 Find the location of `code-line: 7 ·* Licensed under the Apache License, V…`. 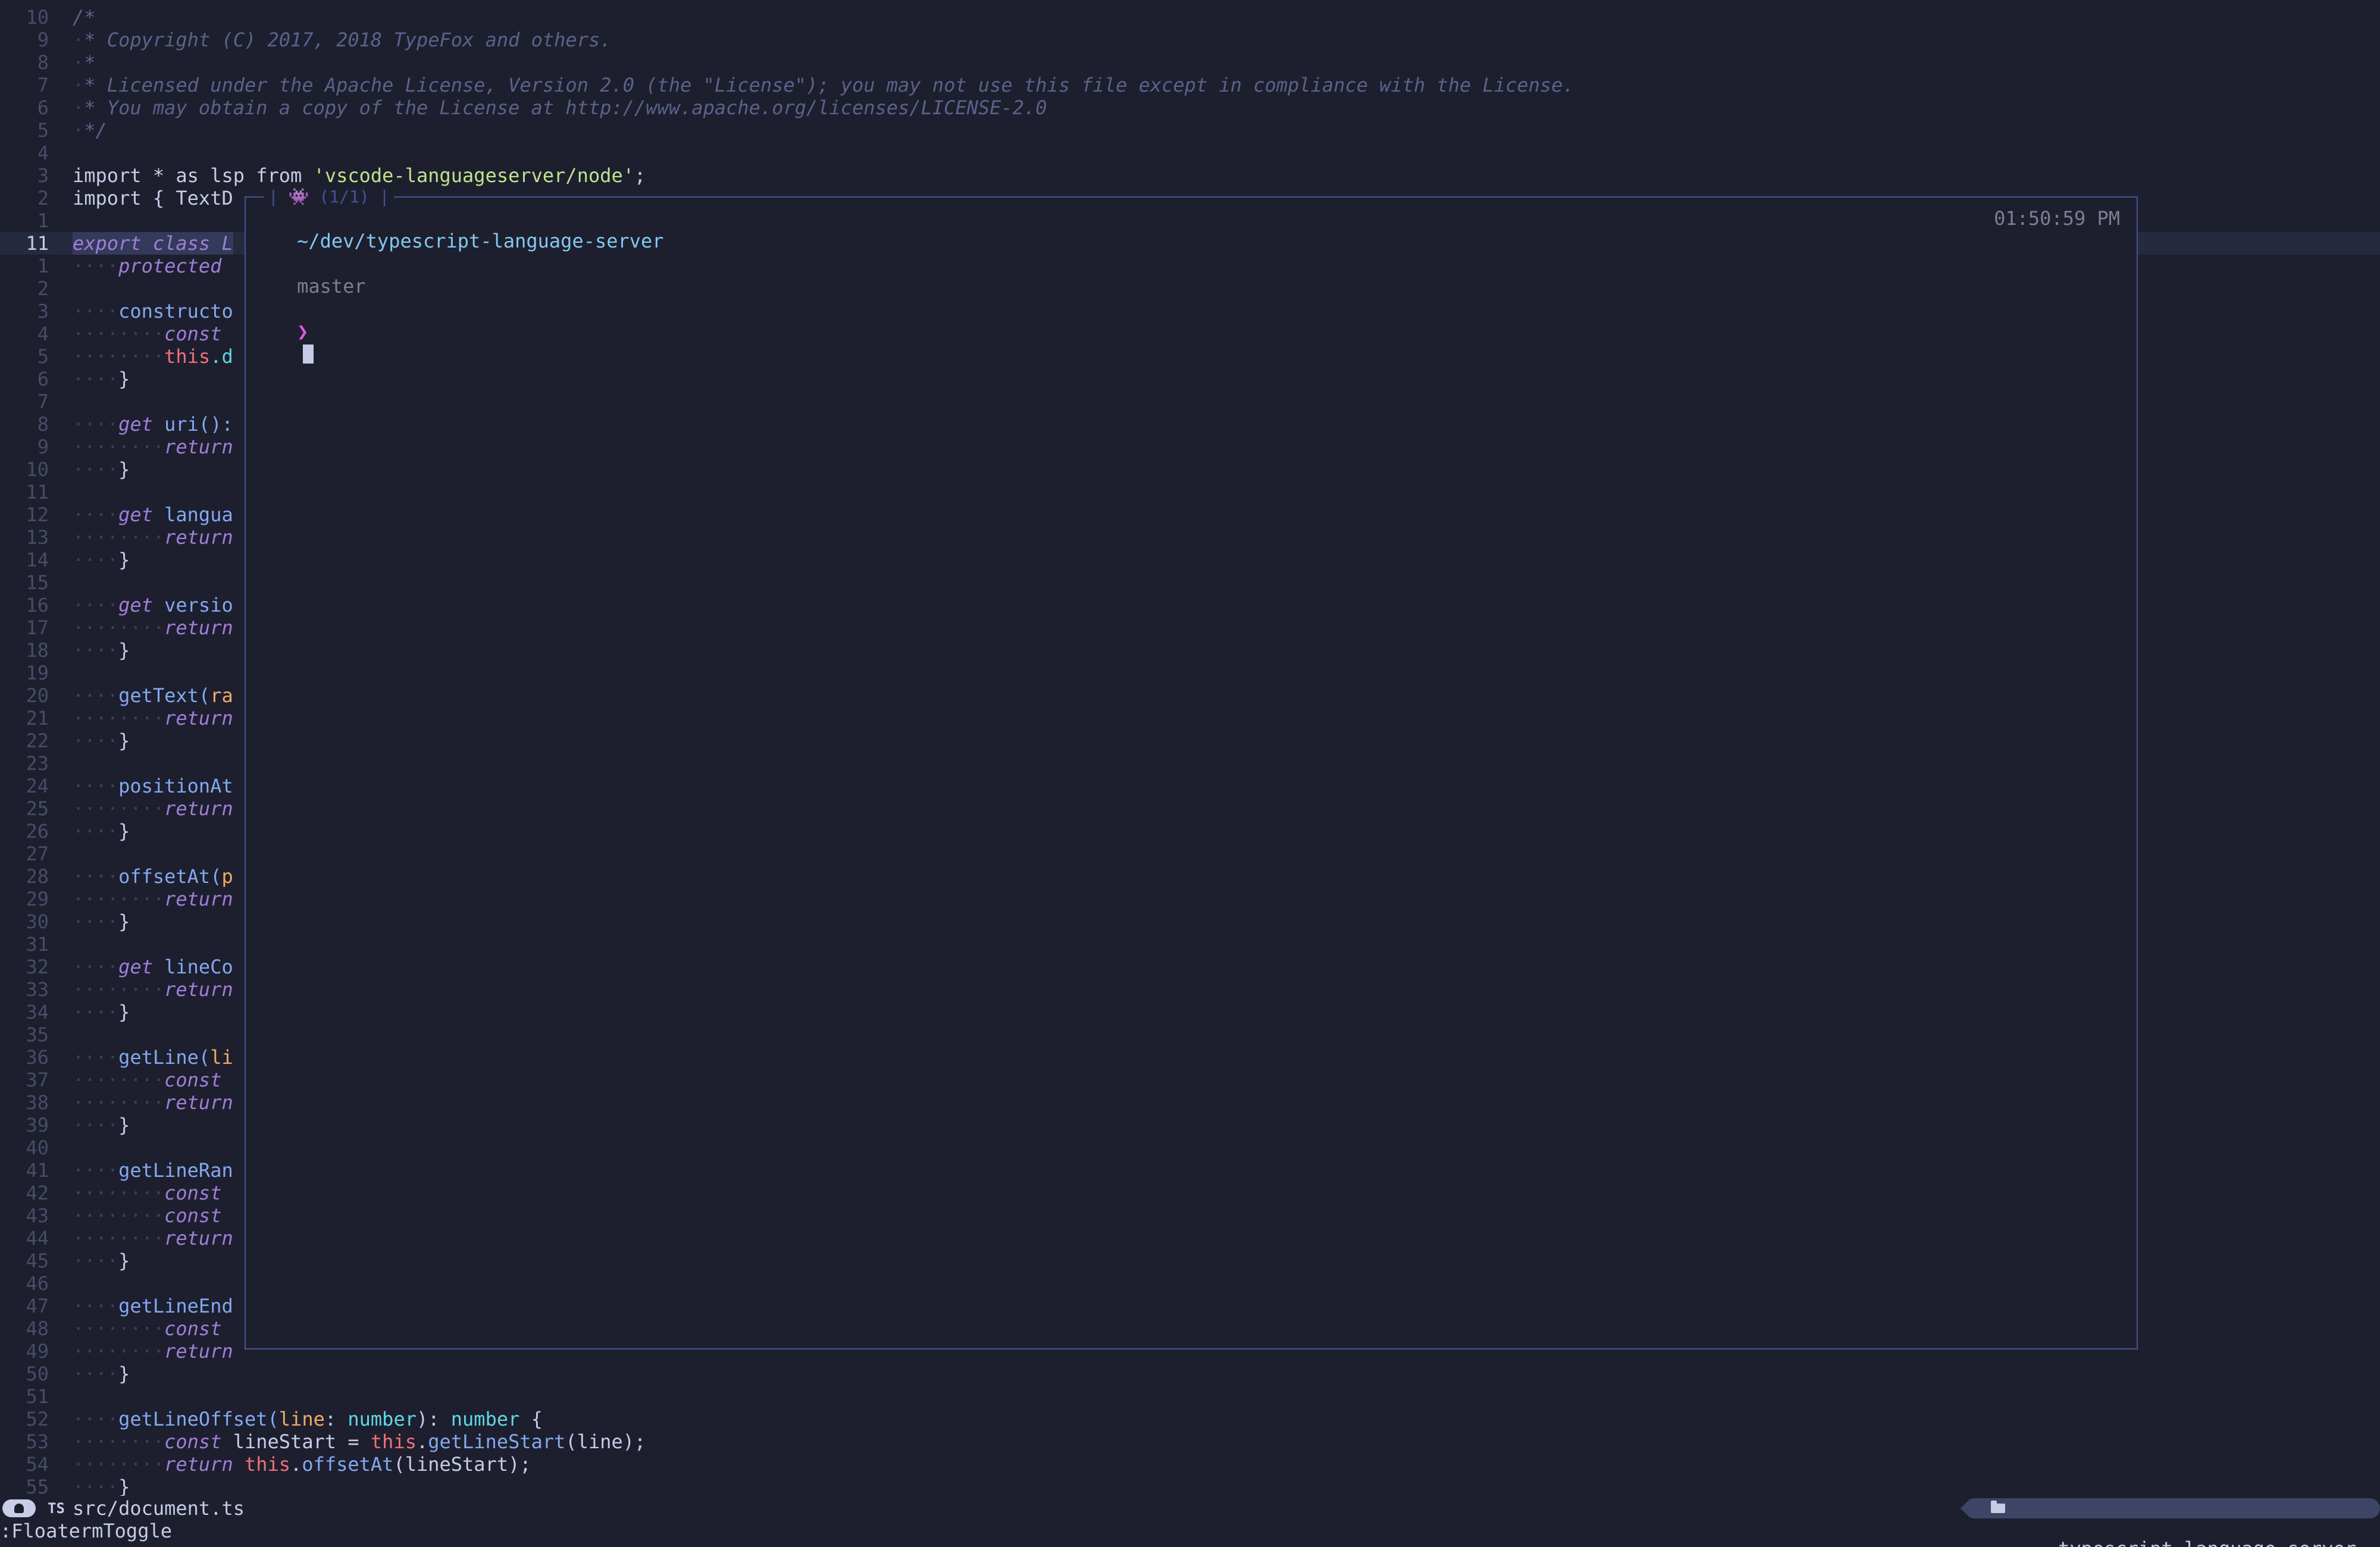

code-line: 7 ·* Licensed under the Apache License, V… is located at coordinates (1190, 85).